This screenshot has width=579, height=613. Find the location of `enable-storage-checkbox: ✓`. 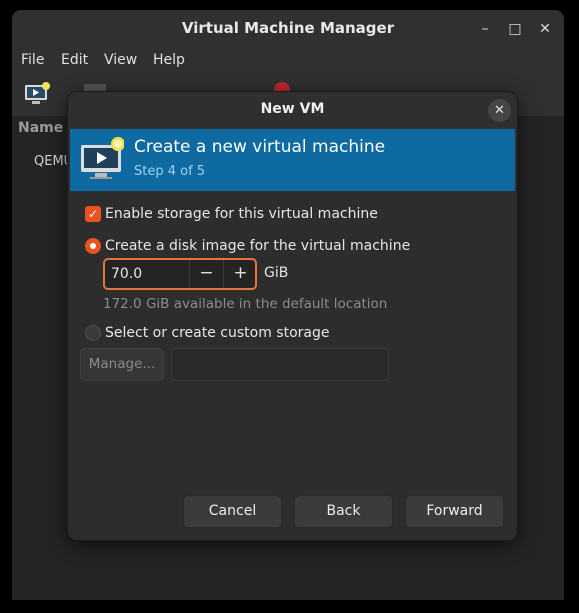

enable-storage-checkbox: ✓ is located at coordinates (93, 214).